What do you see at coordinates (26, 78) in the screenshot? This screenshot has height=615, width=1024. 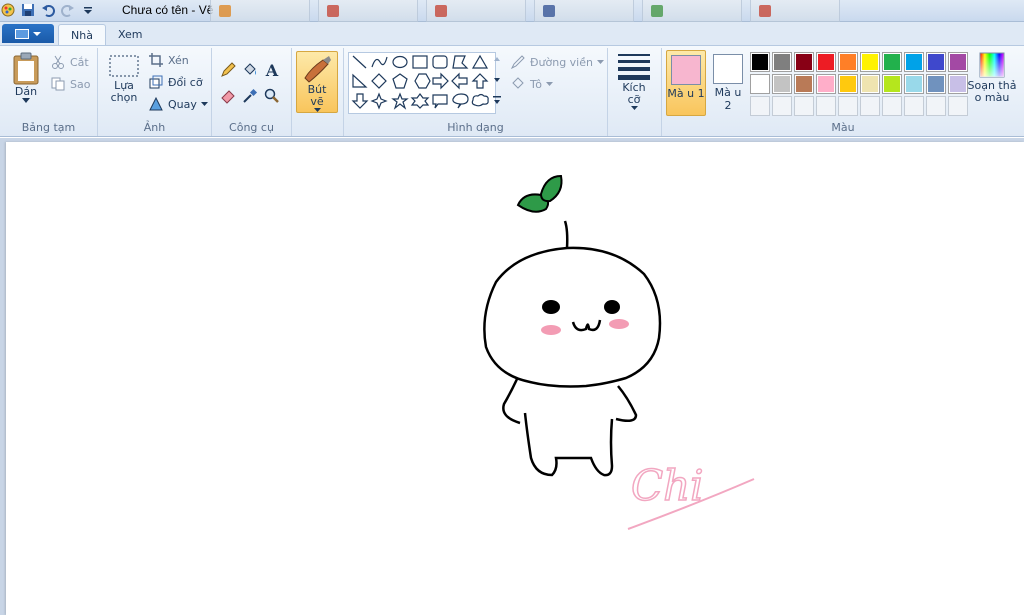 I see `paste-button: Dán` at bounding box center [26, 78].